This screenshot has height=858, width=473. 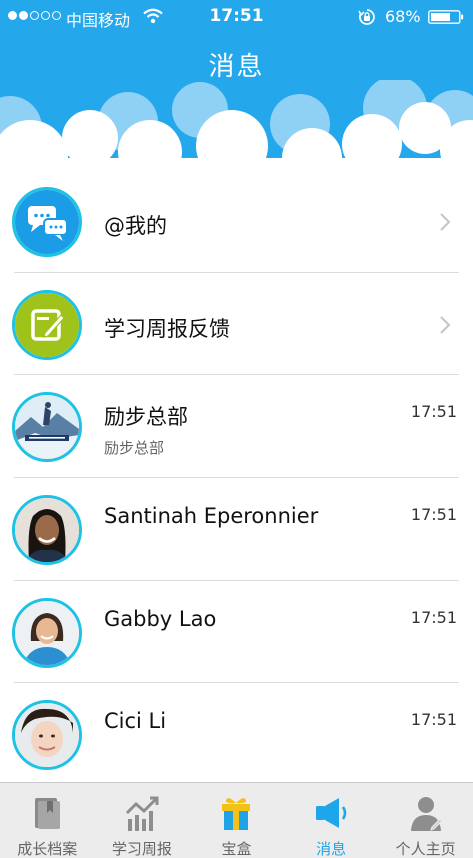 I want to click on tab-bar: 成长档案 学习周报 宝盒 消息 个人主页, so click(x=236, y=820).